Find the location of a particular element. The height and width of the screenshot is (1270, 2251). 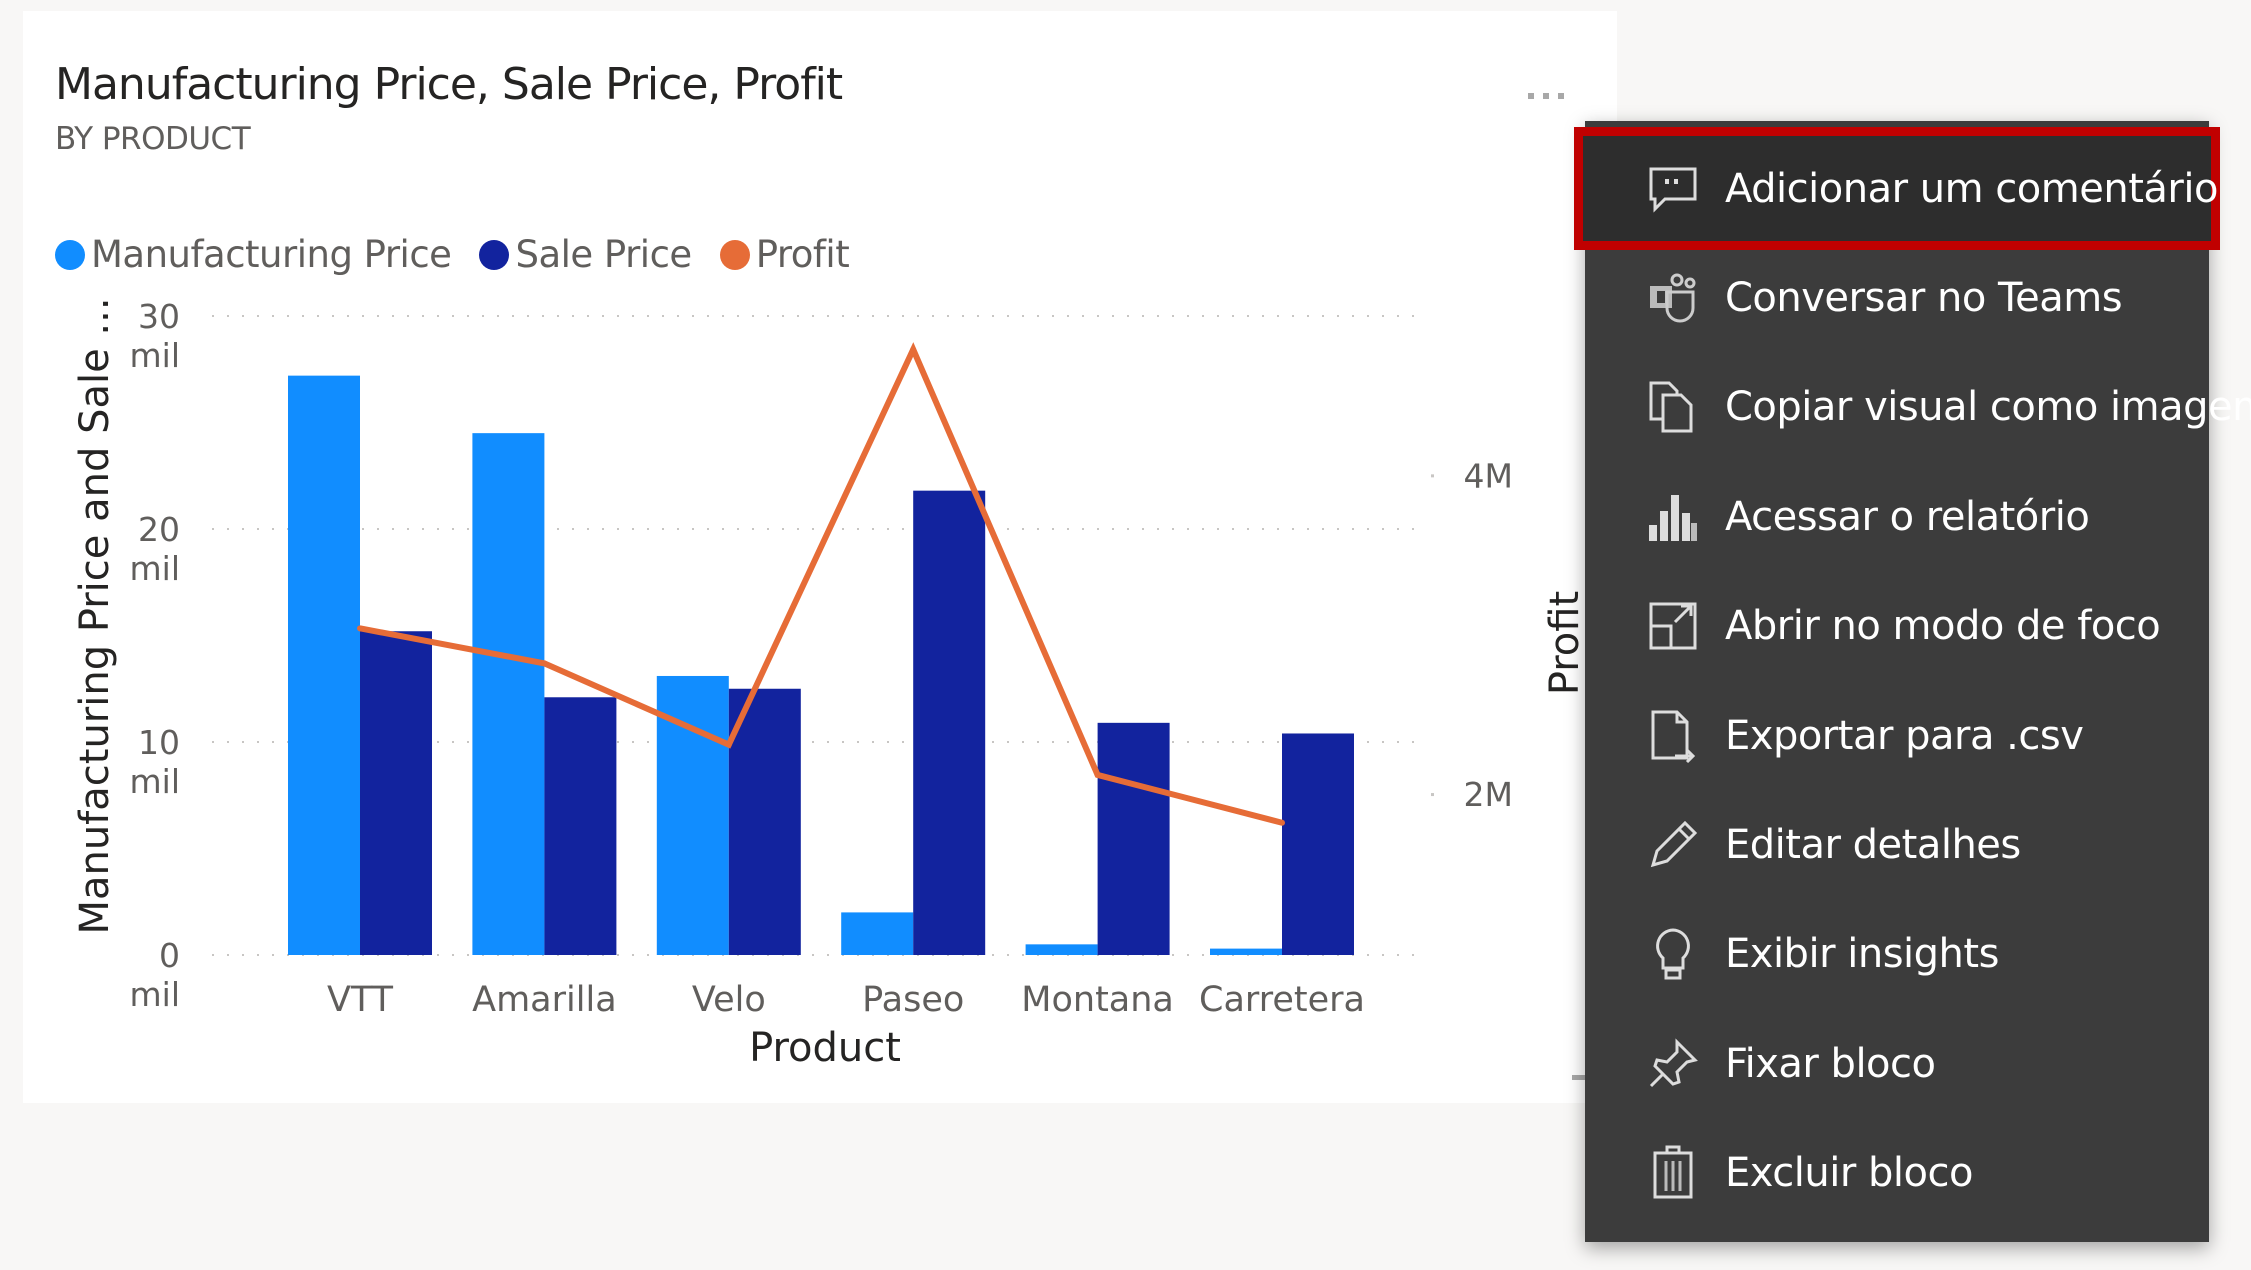

menu-item-label: Acessar o relatório is located at coordinates (1907, 516).